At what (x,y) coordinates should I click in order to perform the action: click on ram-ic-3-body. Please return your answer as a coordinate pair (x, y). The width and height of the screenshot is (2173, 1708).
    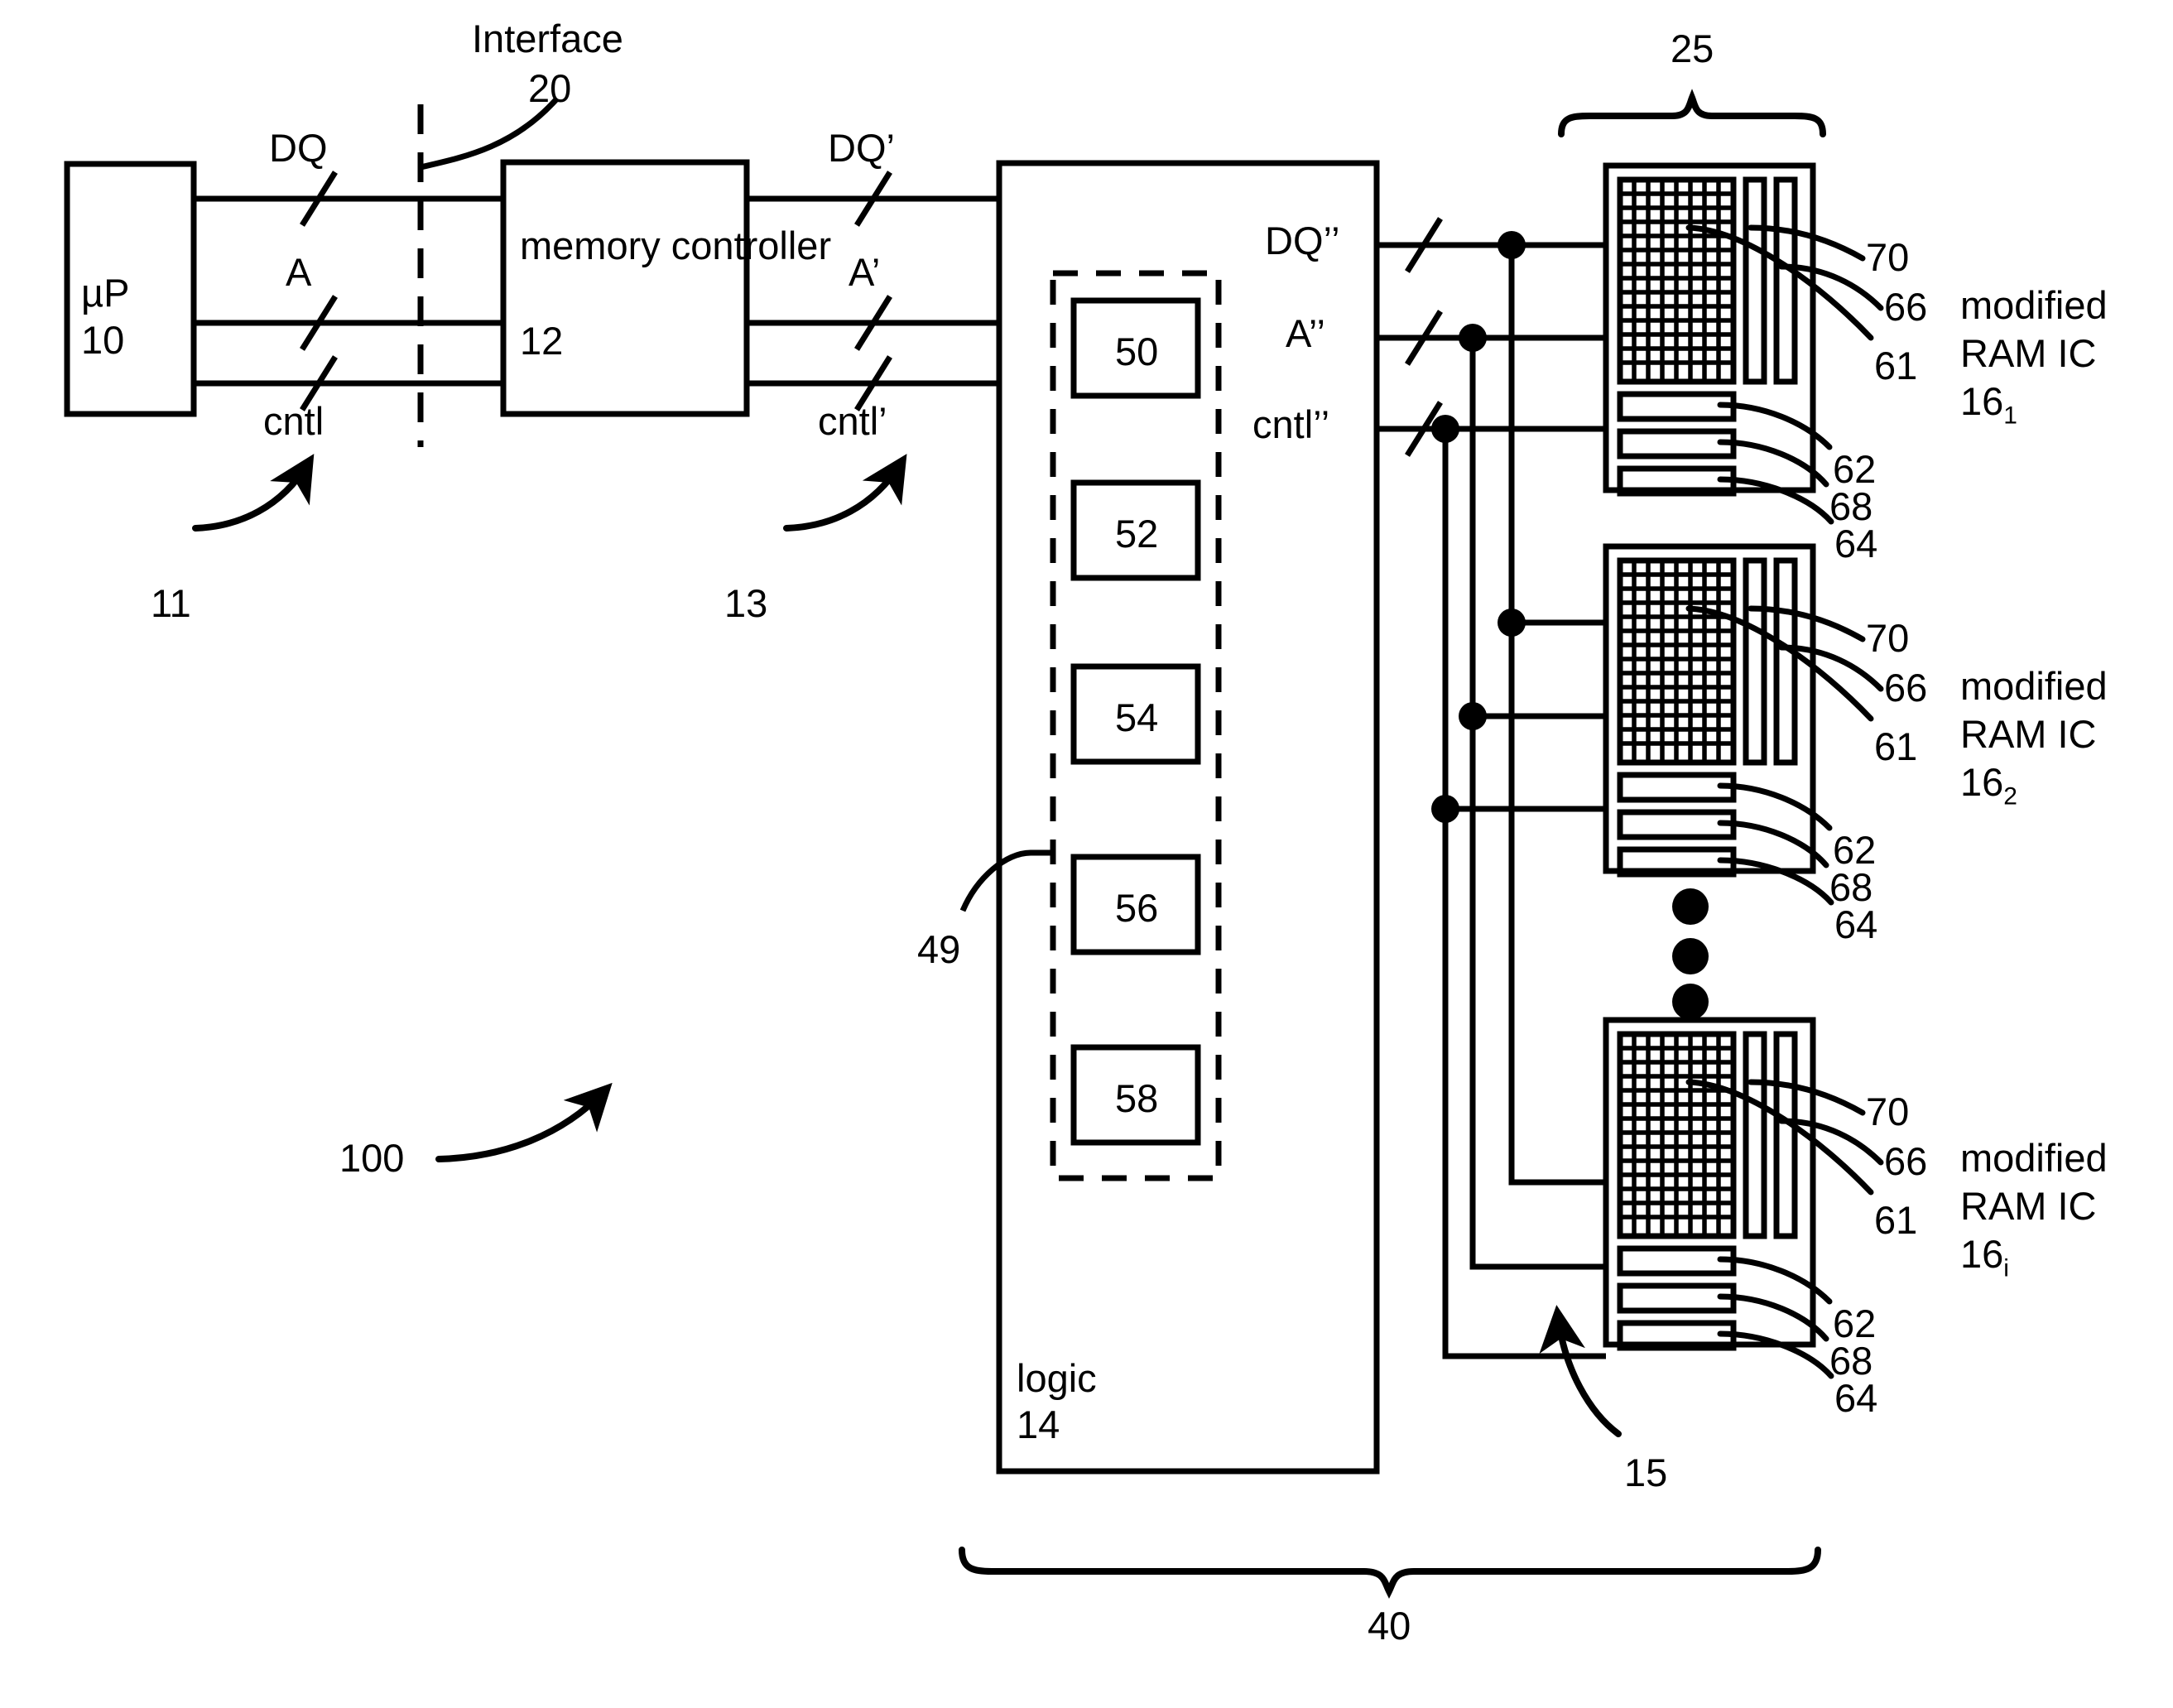
    Looking at the image, I should click on (1709, 1182).